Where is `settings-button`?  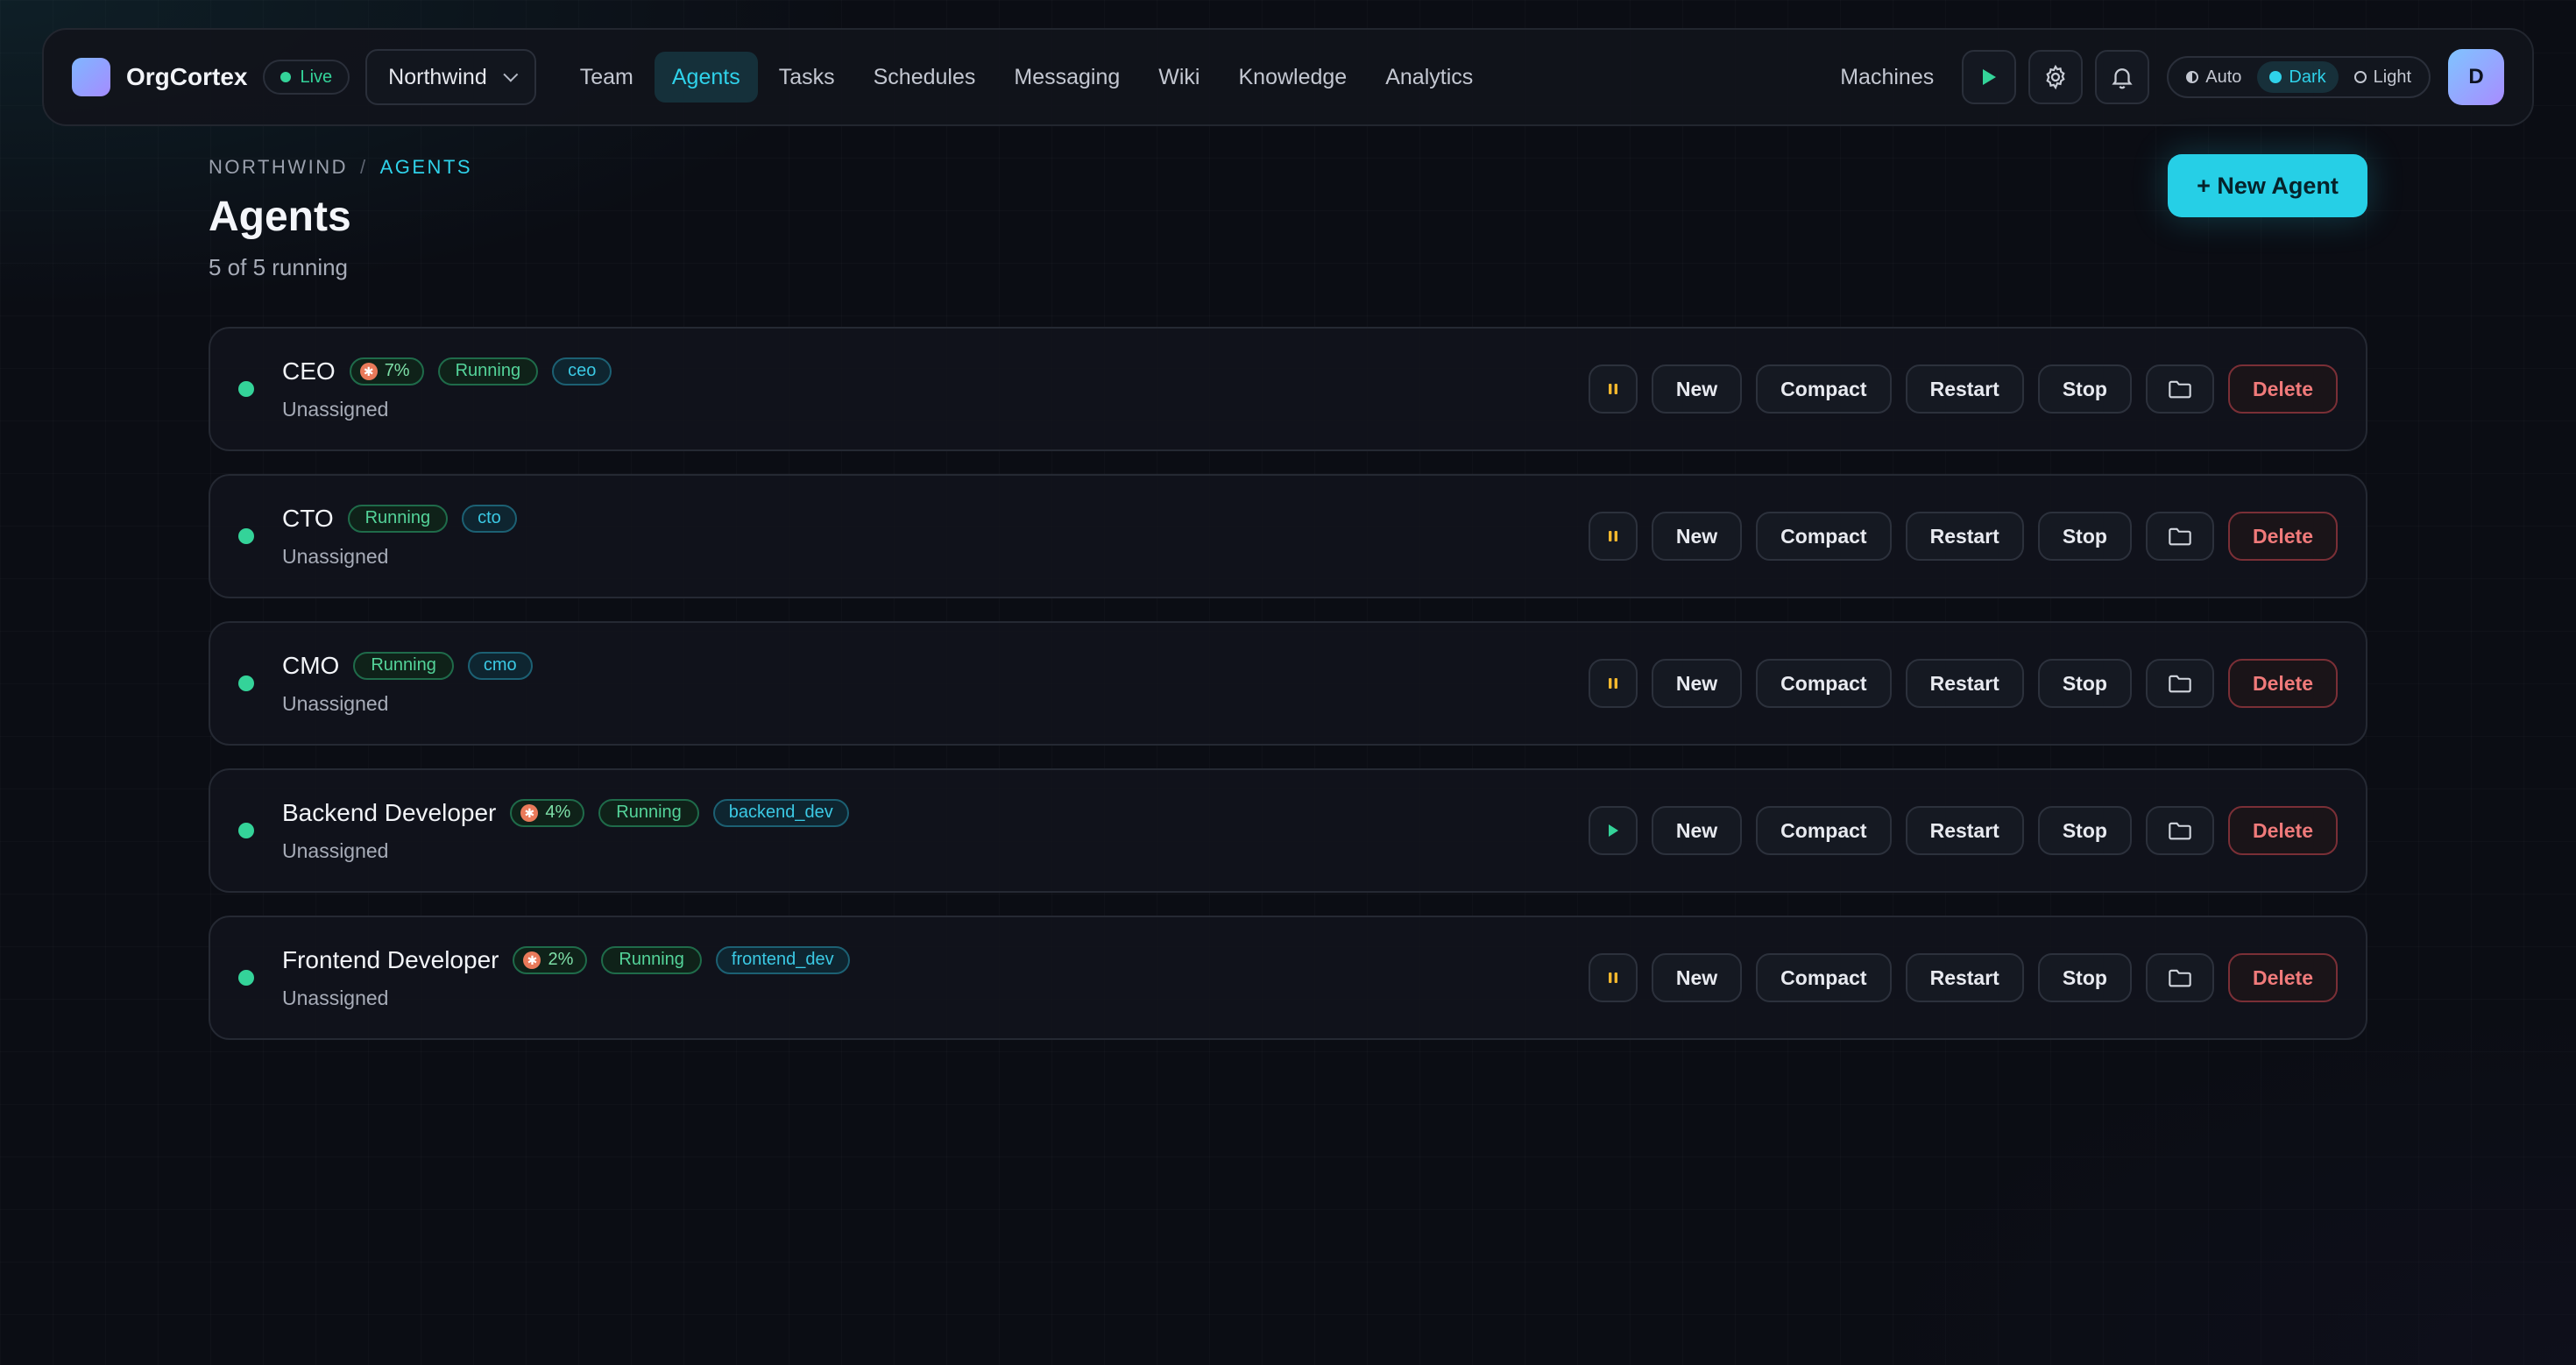 settings-button is located at coordinates (2056, 77).